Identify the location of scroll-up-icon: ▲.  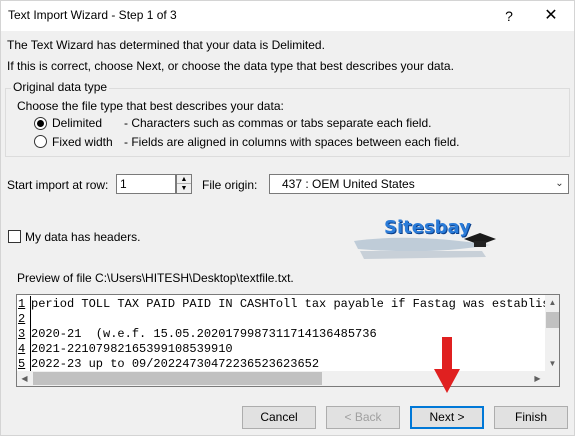
(552, 302).